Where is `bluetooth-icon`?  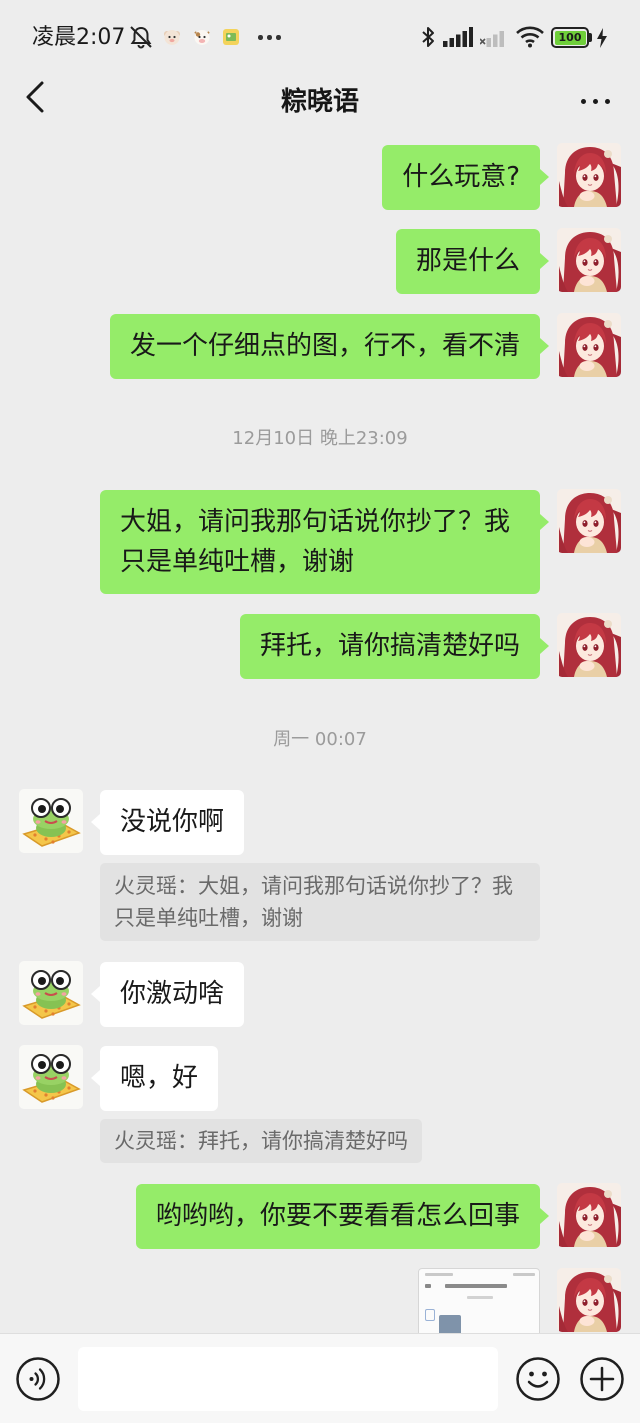 bluetooth-icon is located at coordinates (428, 37).